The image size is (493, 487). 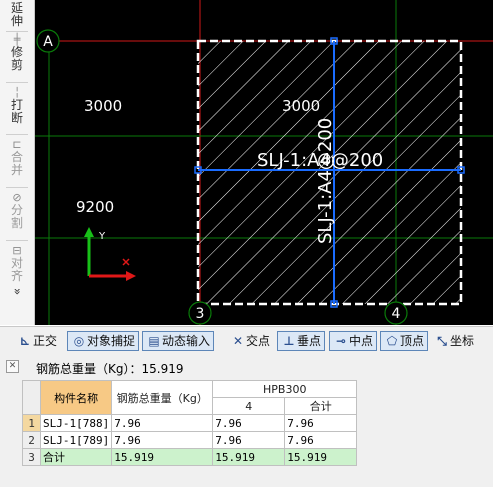 I want to click on axis-label-3: 3, so click(x=200, y=314).